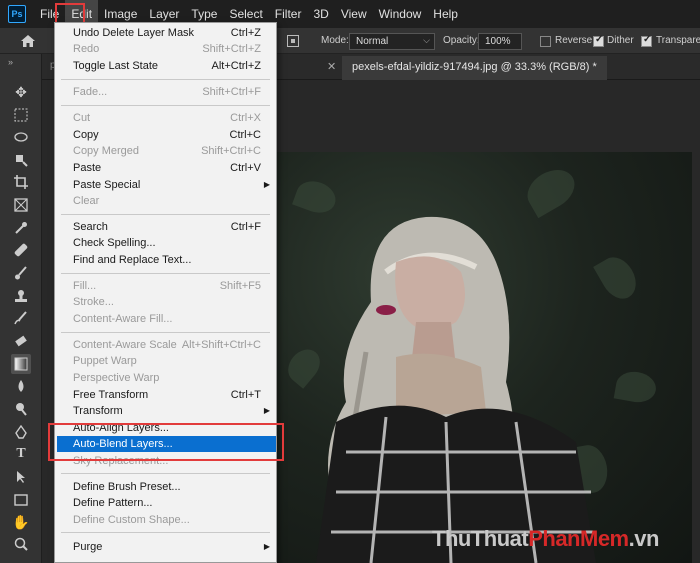 The width and height of the screenshot is (700, 563). What do you see at coordinates (331, 66) in the screenshot?
I see `close-icon: ✕` at bounding box center [331, 66].